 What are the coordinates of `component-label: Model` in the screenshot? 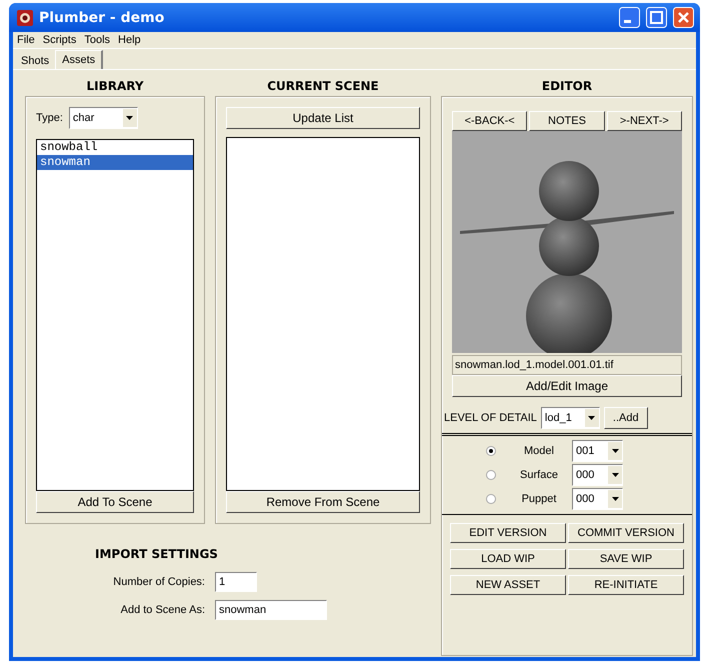 It's located at (539, 451).